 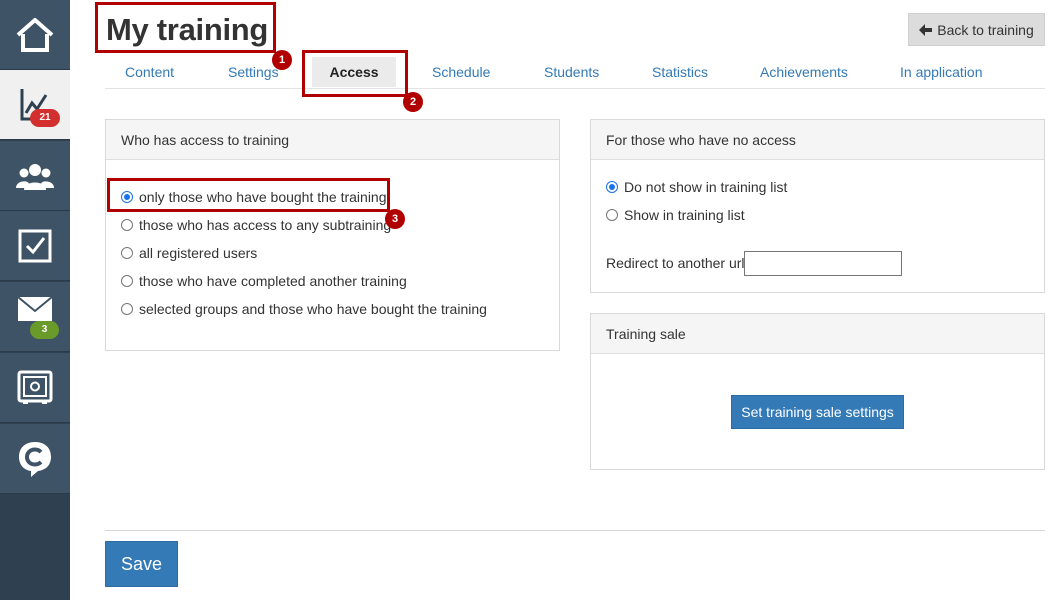 I want to click on access-option-label: all registered users, so click(x=198, y=253).